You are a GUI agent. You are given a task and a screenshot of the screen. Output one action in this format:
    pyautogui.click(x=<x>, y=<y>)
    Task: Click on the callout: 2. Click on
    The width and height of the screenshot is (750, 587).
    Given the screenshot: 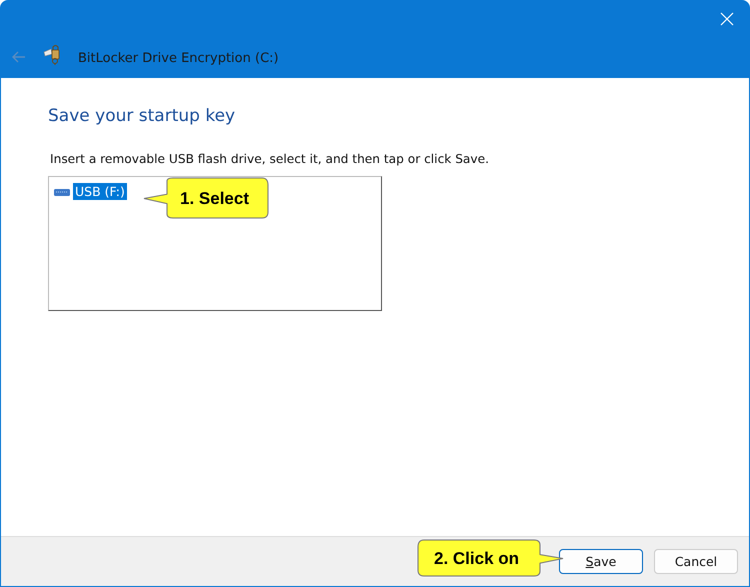 What is the action you would take?
    pyautogui.click(x=490, y=558)
    